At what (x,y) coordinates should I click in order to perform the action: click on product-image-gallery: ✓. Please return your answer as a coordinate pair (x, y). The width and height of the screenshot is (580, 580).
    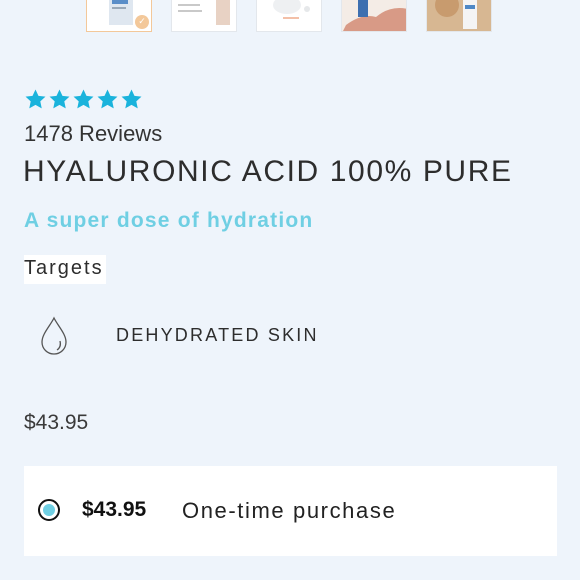
    Looking at the image, I should click on (296, 17).